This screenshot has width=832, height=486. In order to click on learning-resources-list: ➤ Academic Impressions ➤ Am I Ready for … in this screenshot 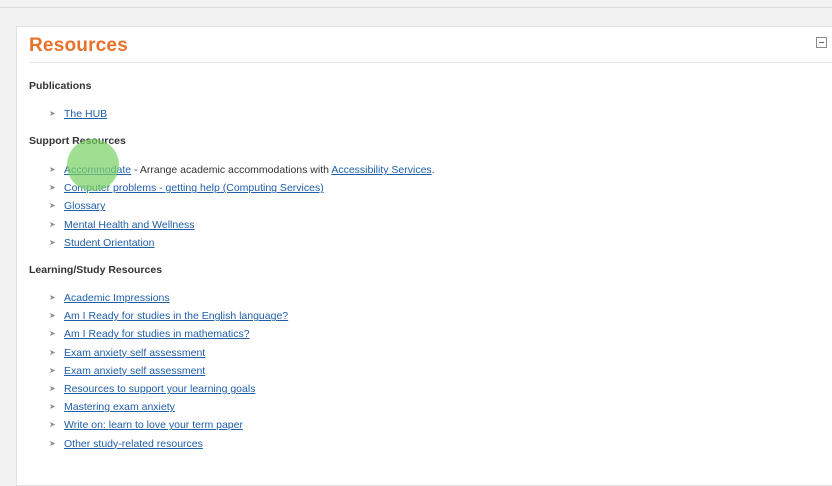, I will do `click(167, 371)`.